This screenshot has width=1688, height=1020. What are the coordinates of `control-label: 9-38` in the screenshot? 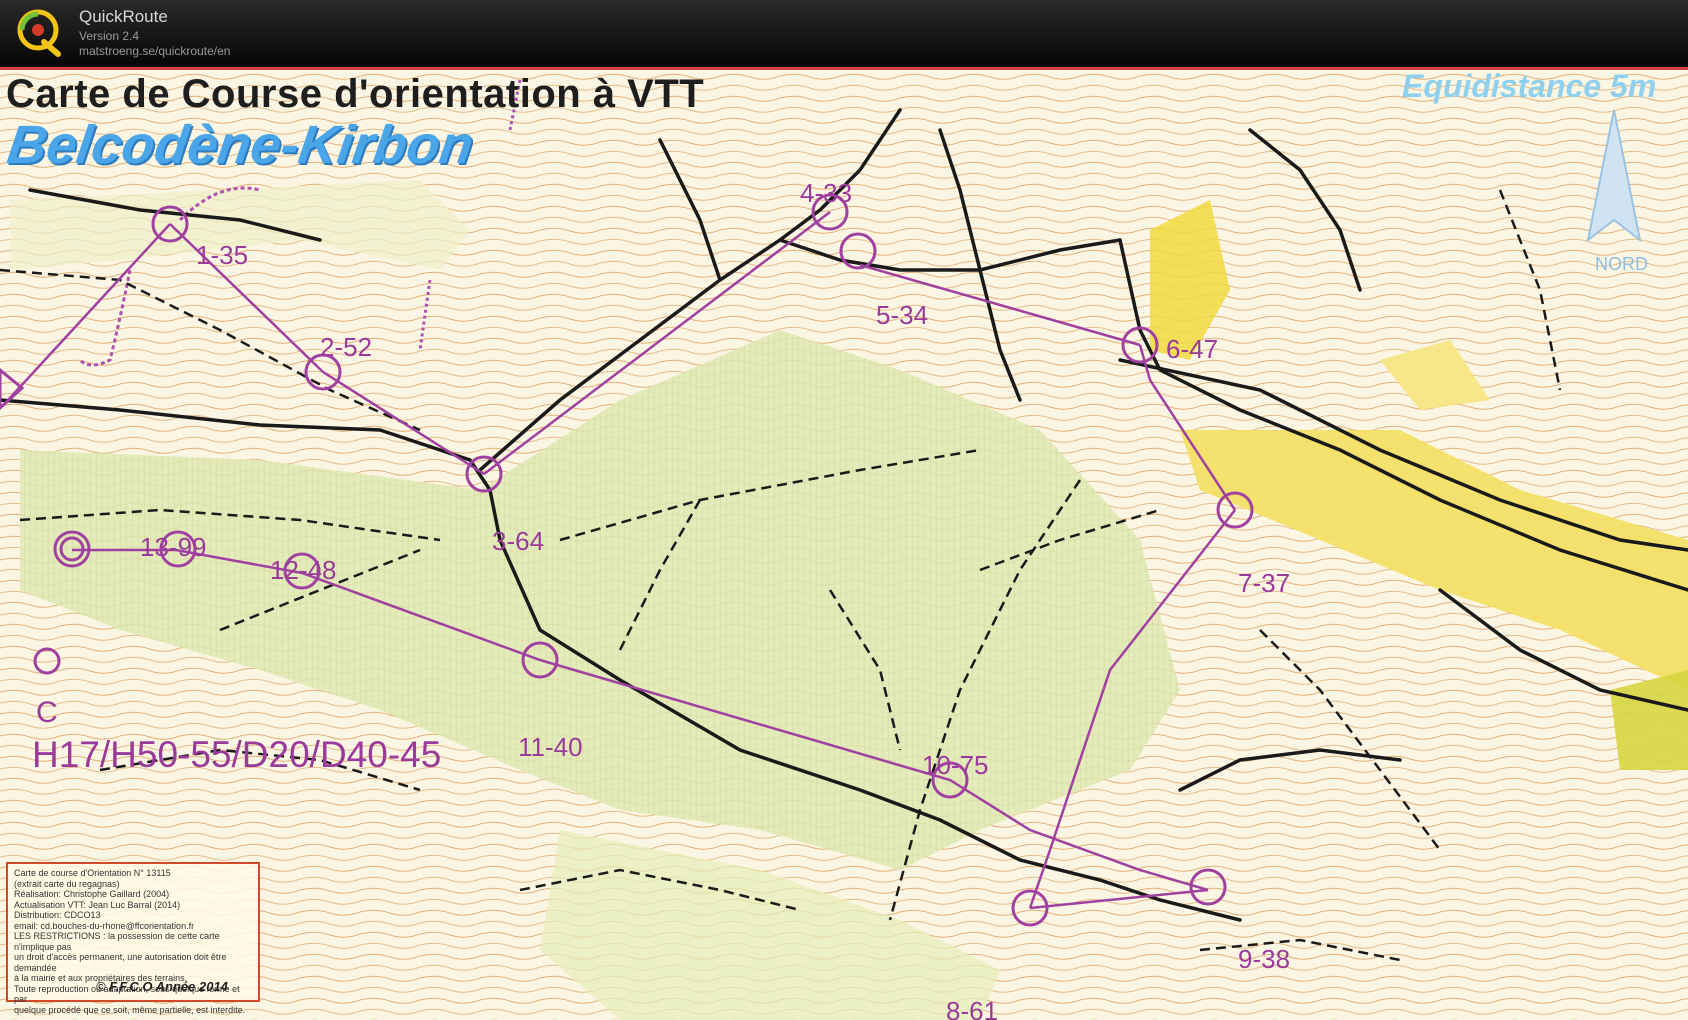 It's located at (1264, 959).